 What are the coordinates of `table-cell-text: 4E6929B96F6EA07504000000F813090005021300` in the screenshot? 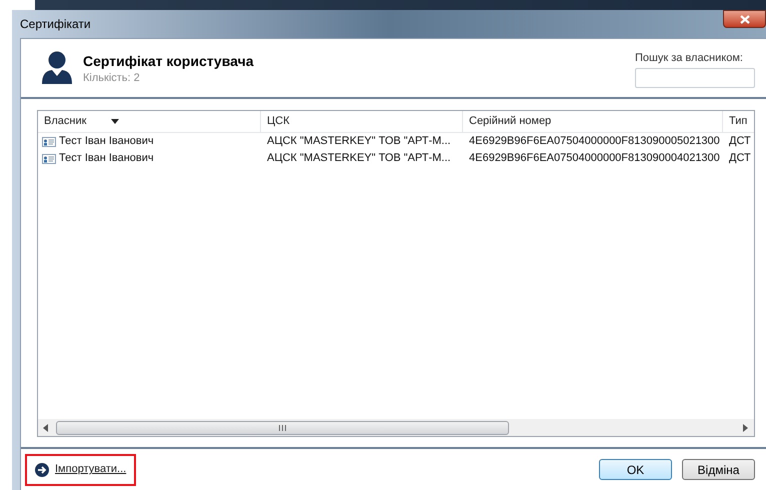 It's located at (594, 142).